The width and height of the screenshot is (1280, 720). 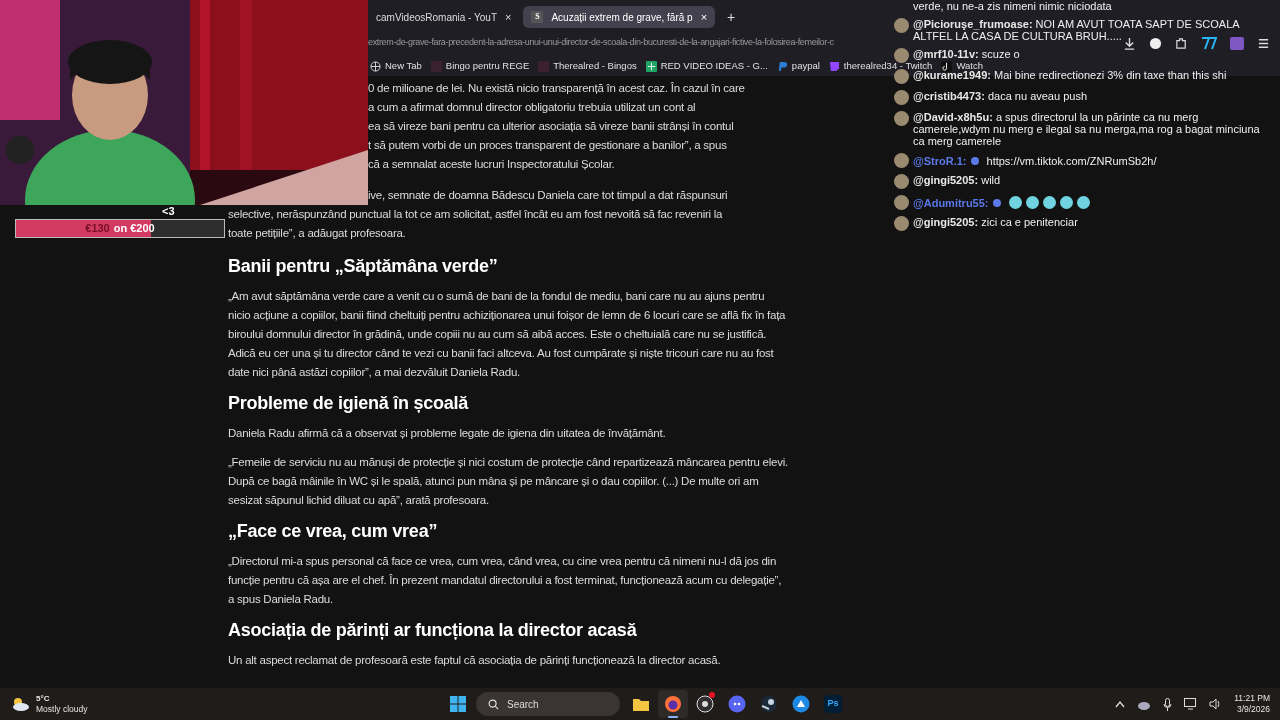 What do you see at coordinates (1181, 43) in the screenshot?
I see `extensions-icon` at bounding box center [1181, 43].